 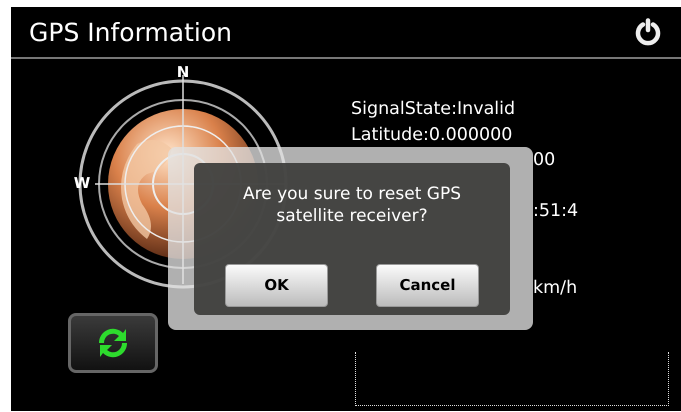 I want to click on info-line: SignalState:Invalid, so click(x=433, y=109).